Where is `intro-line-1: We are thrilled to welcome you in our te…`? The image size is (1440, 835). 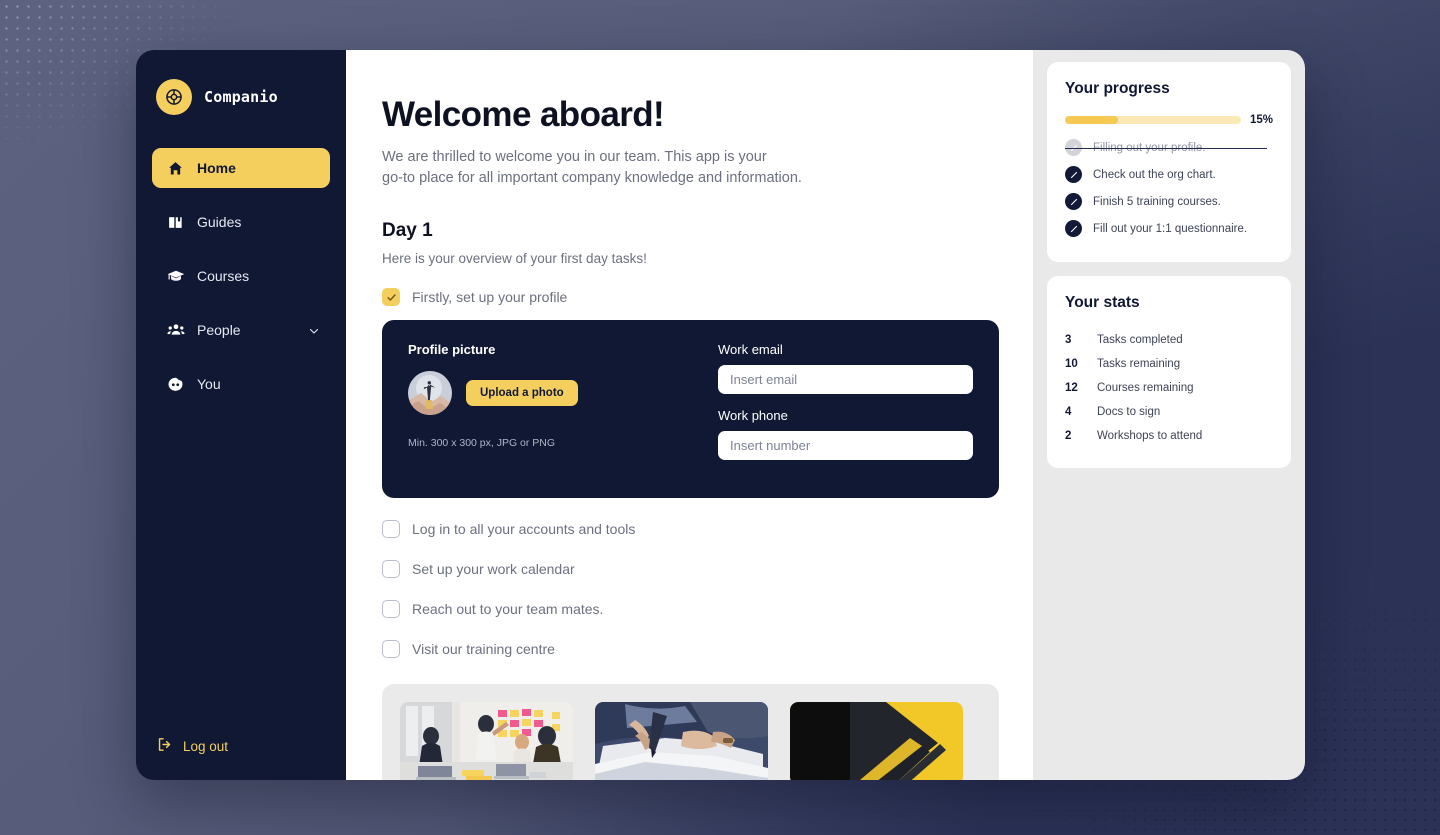
intro-line-1: We are thrilled to welcome you in our te… is located at coordinates (574, 156).